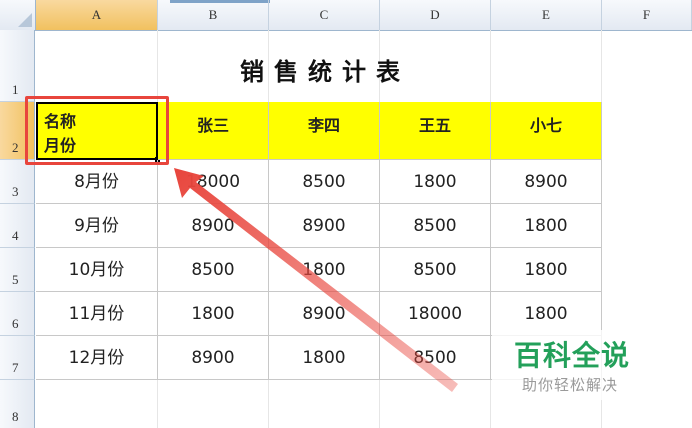 Image resolution: width=692 pixels, height=428 pixels. What do you see at coordinates (570, 385) in the screenshot?
I see `watermark-subtitle: 助你轻松解决` at bounding box center [570, 385].